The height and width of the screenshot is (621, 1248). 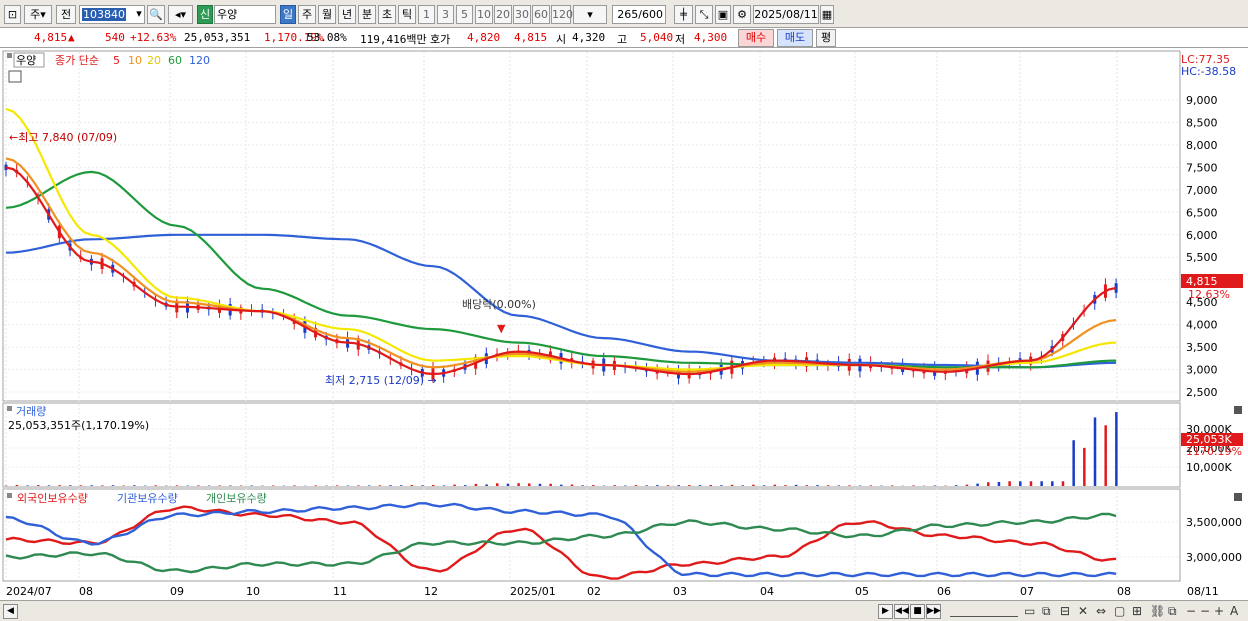 What do you see at coordinates (52, 498) in the screenshot?
I see `legend-foreign: 외국인보유수량` at bounding box center [52, 498].